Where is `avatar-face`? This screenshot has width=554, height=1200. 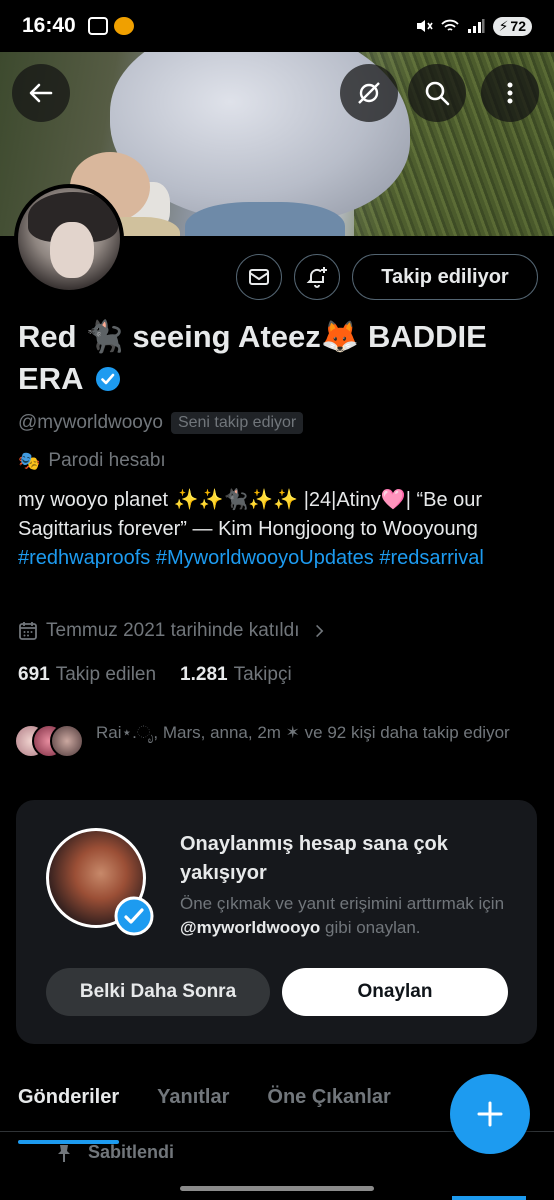 avatar-face is located at coordinates (72, 250).